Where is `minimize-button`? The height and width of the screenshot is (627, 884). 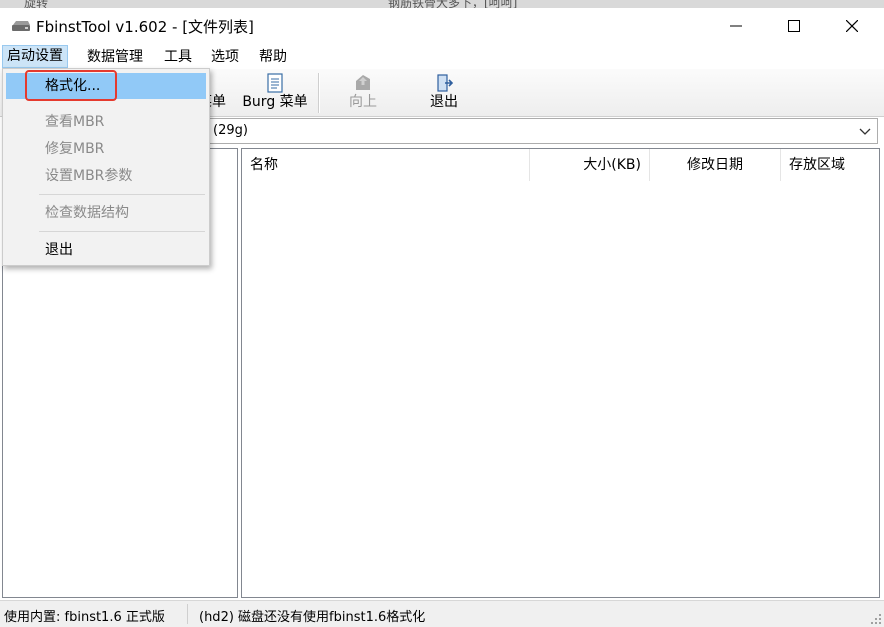 minimize-button is located at coordinates (736, 26).